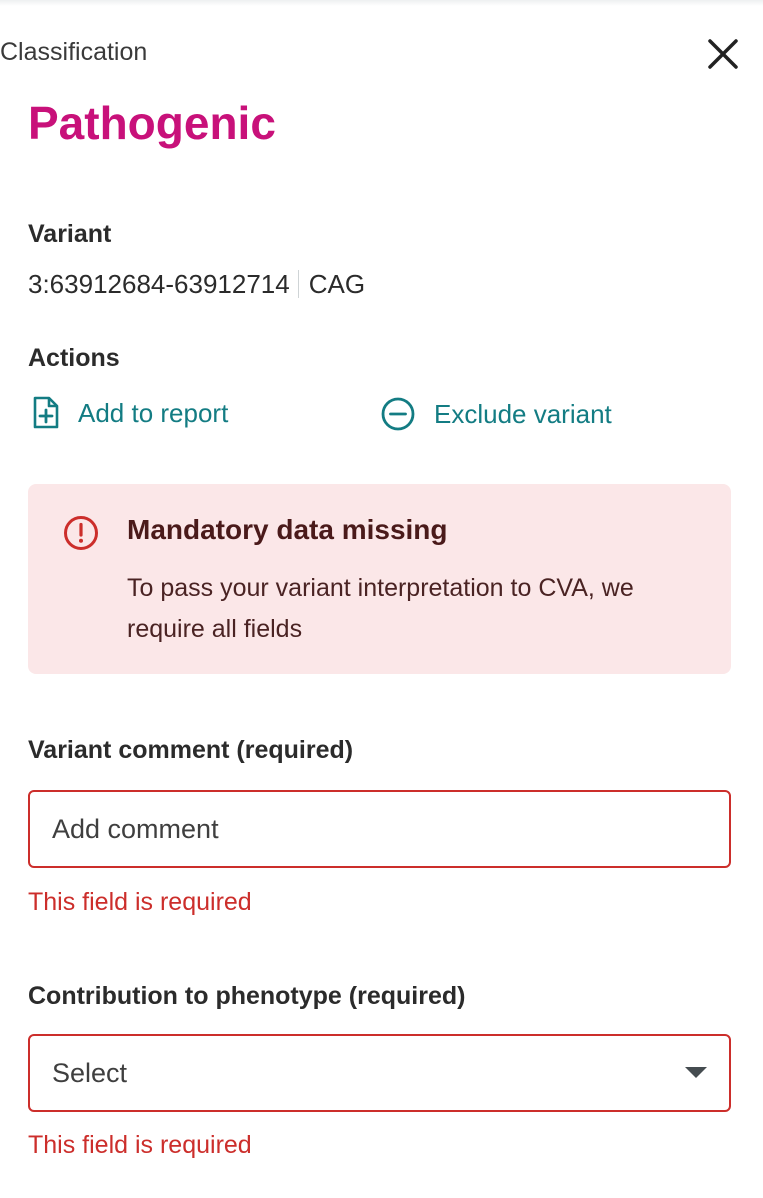 The height and width of the screenshot is (1198, 763). What do you see at coordinates (140, 902) in the screenshot?
I see `variant-comment-error: This field is required` at bounding box center [140, 902].